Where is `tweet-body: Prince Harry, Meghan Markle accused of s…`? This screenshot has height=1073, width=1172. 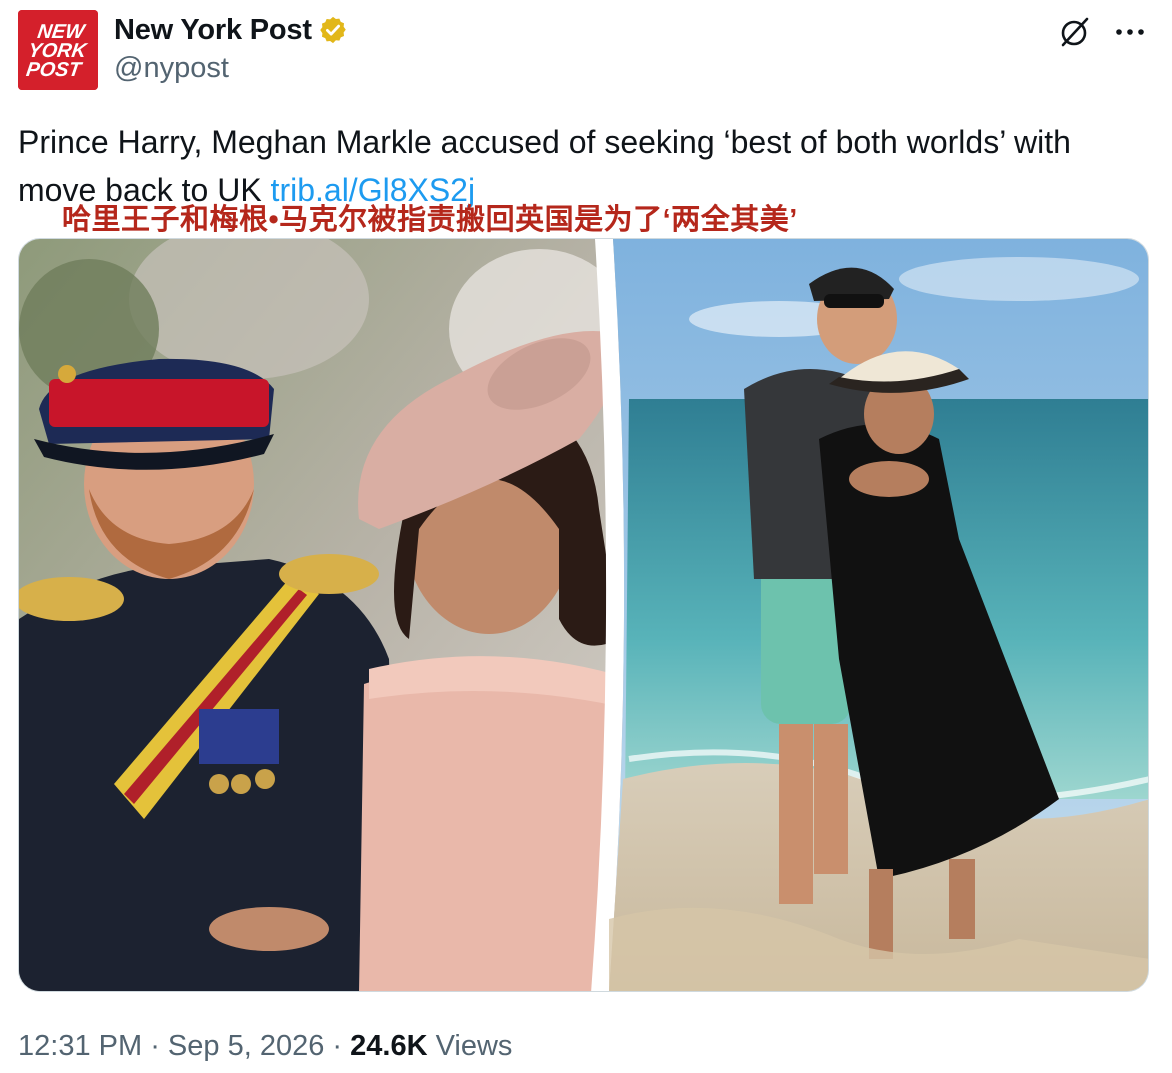 tweet-body: Prince Harry, Meghan Markle accused of s… is located at coordinates (544, 166).